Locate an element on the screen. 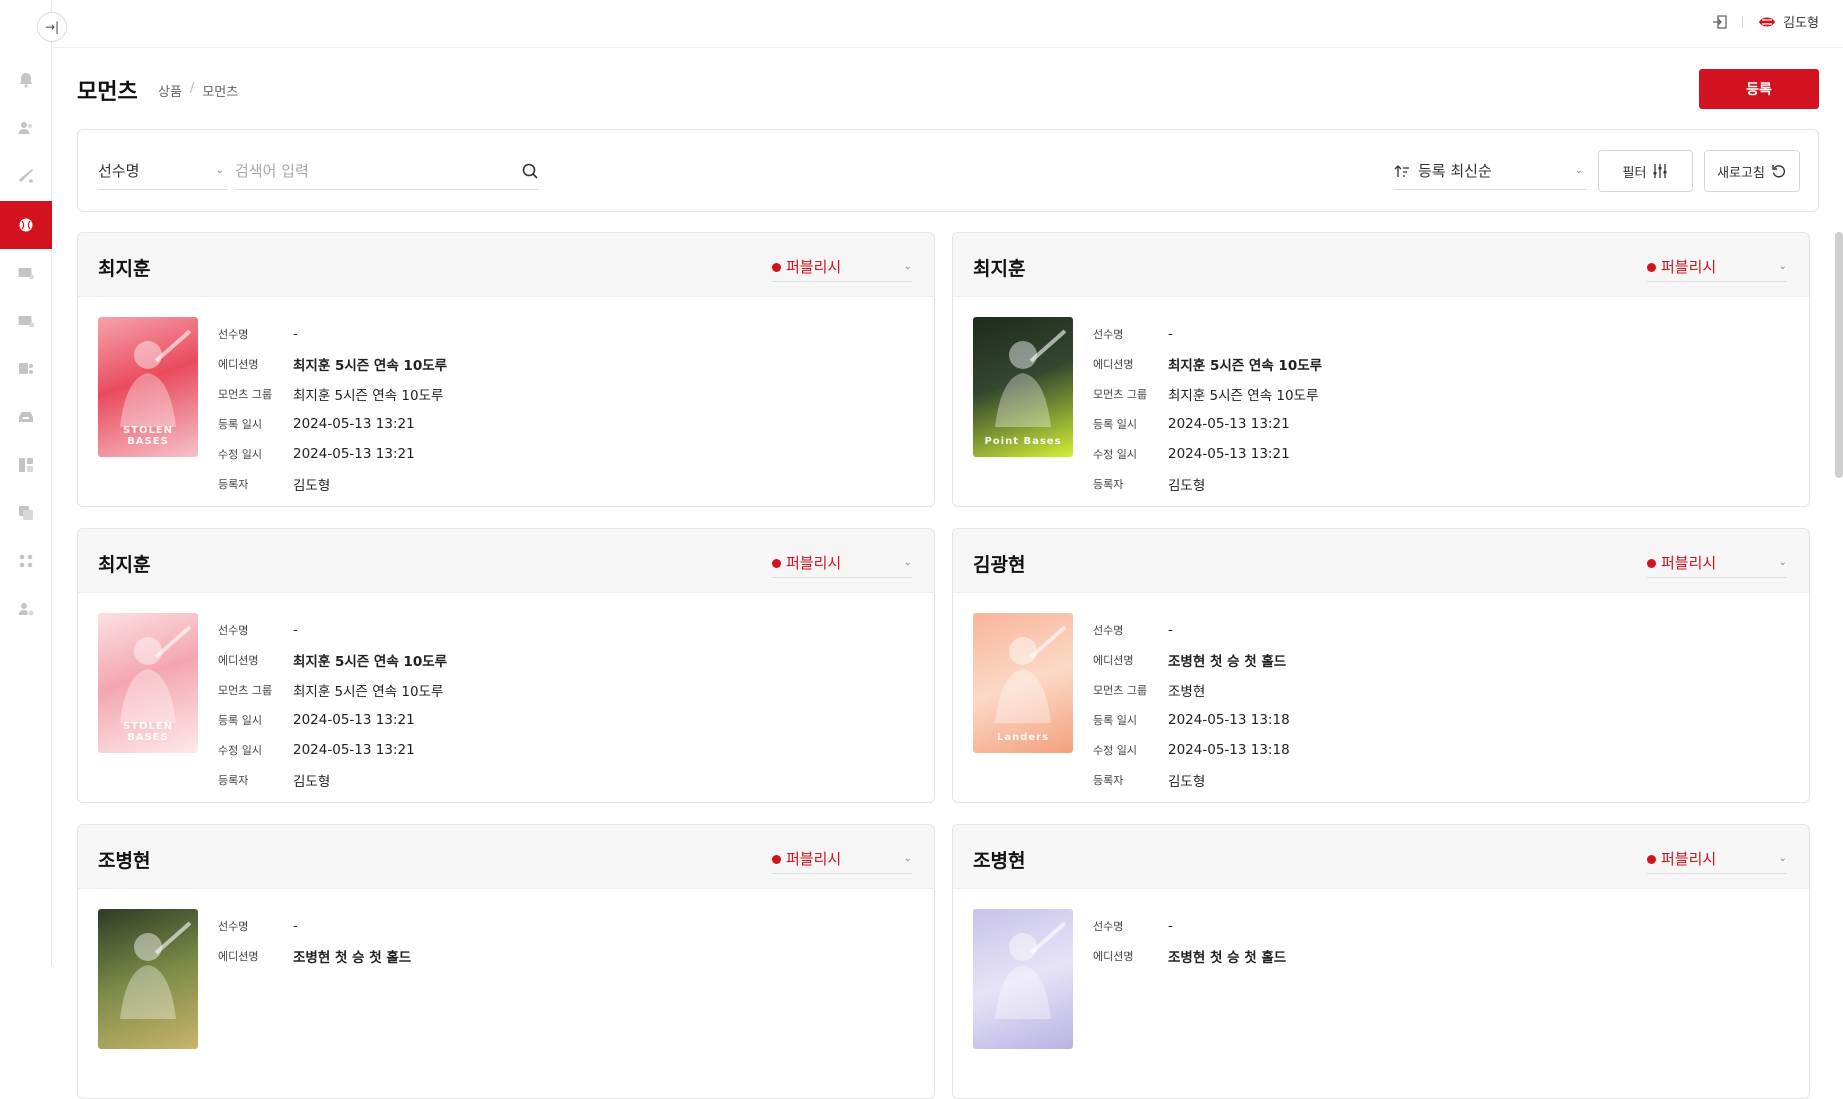  baseball-bat-icon is located at coordinates (26, 176).